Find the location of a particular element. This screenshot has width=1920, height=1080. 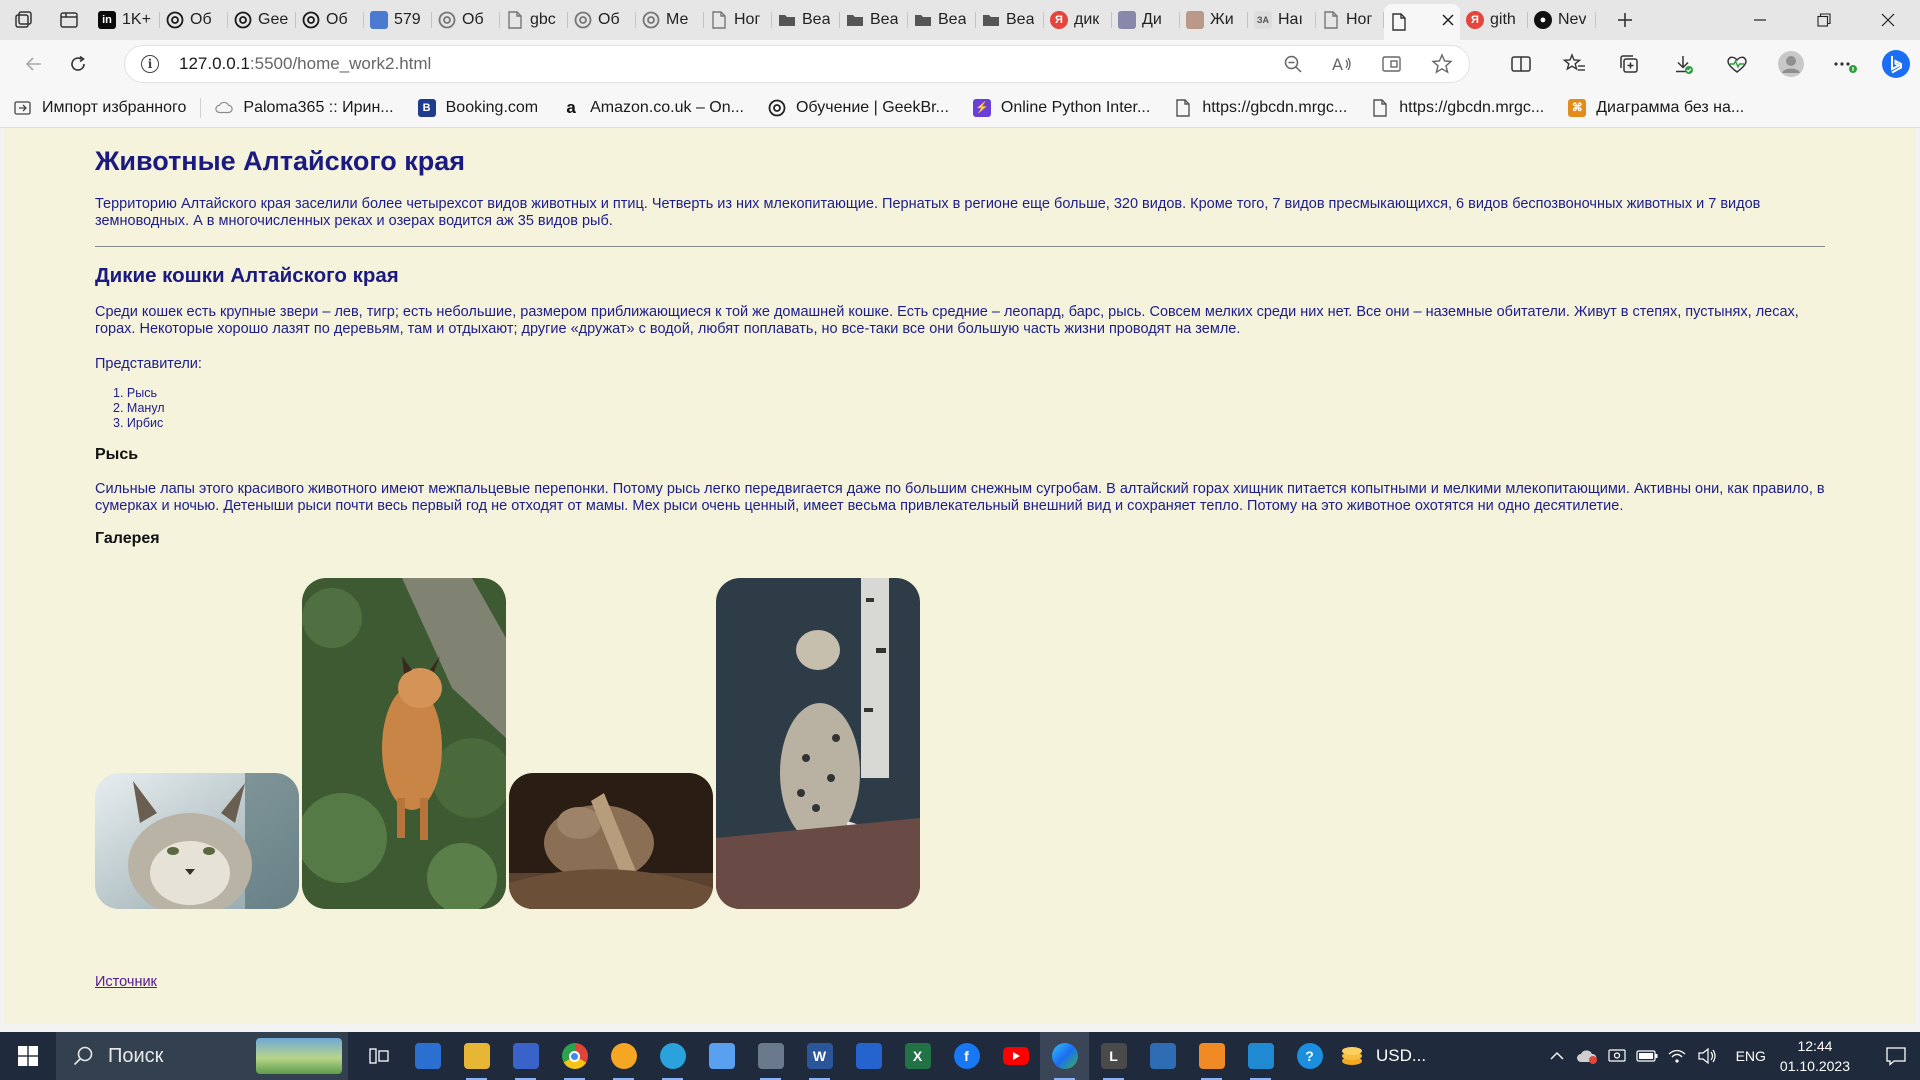

news-app-taskbar-button is located at coordinates (427, 1056).